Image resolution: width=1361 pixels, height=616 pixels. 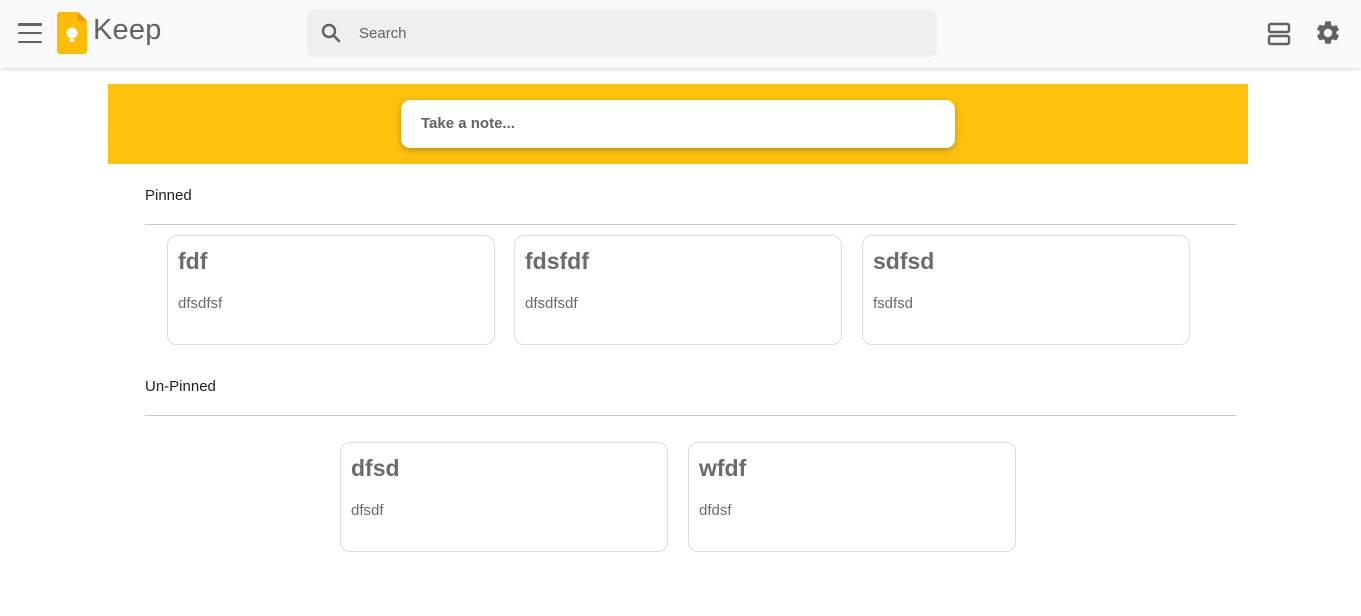 I want to click on note-title: wfdf, so click(x=723, y=468).